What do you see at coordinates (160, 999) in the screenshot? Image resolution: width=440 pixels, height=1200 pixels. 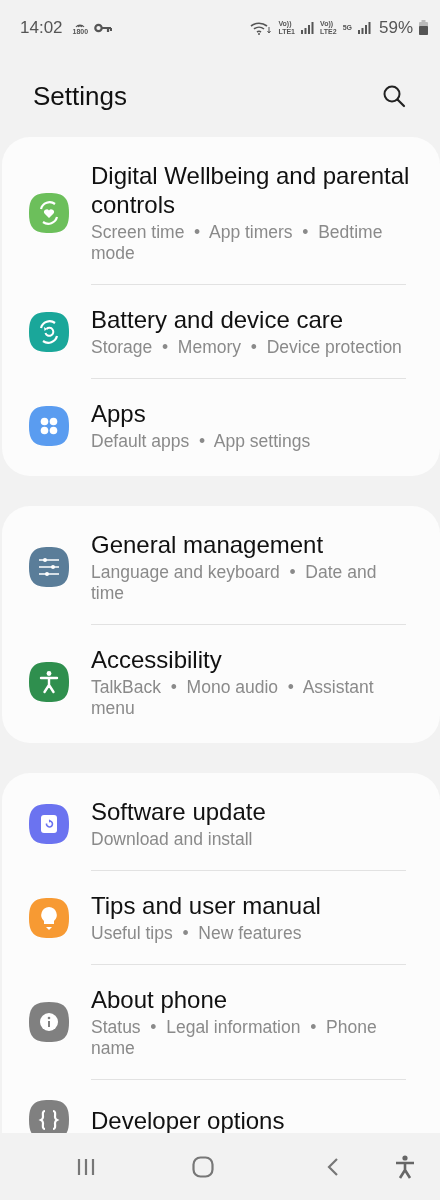 I see `item-title: About phone` at bounding box center [160, 999].